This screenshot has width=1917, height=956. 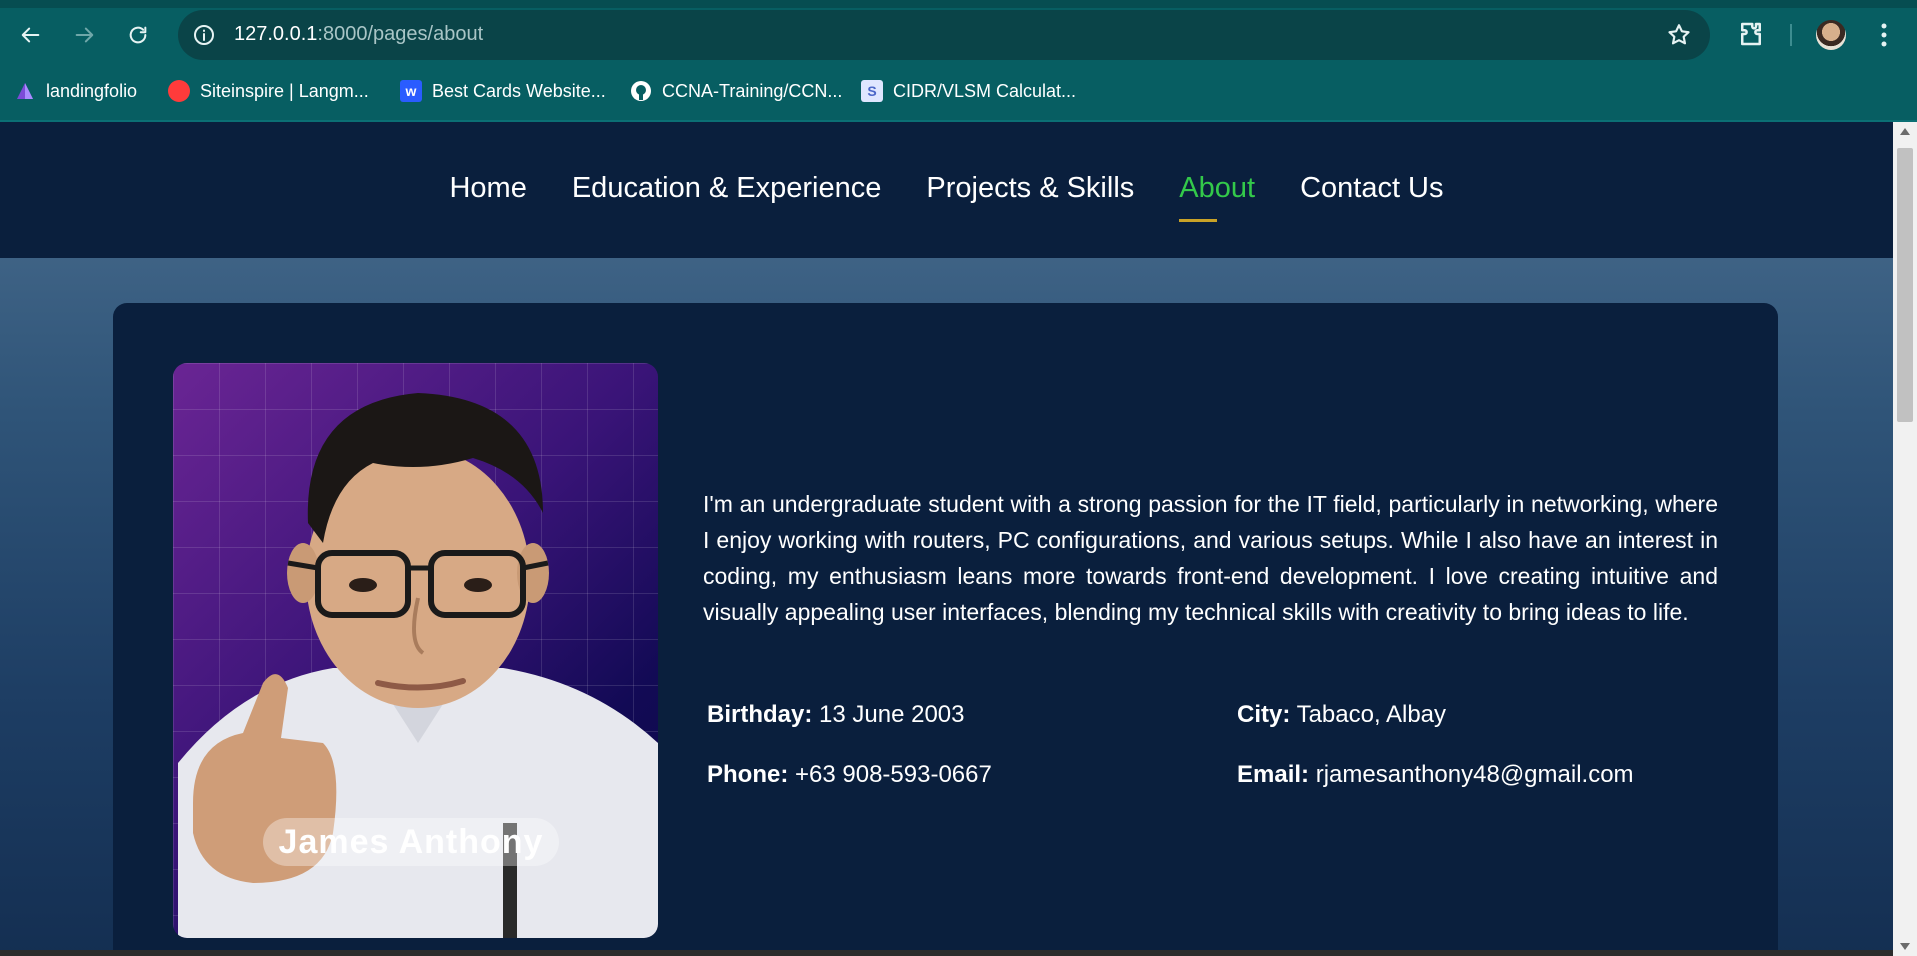 I want to click on phone-value: +63 908-593-0667, so click(x=893, y=774).